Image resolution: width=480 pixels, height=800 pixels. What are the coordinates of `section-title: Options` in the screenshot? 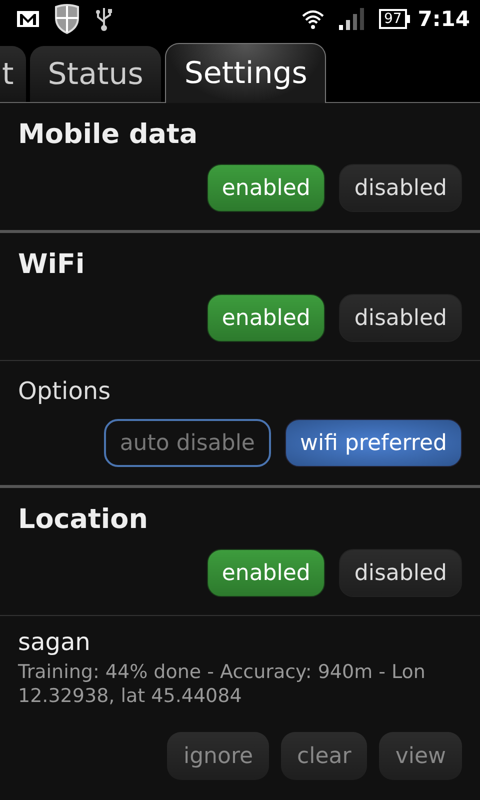 It's located at (65, 391).